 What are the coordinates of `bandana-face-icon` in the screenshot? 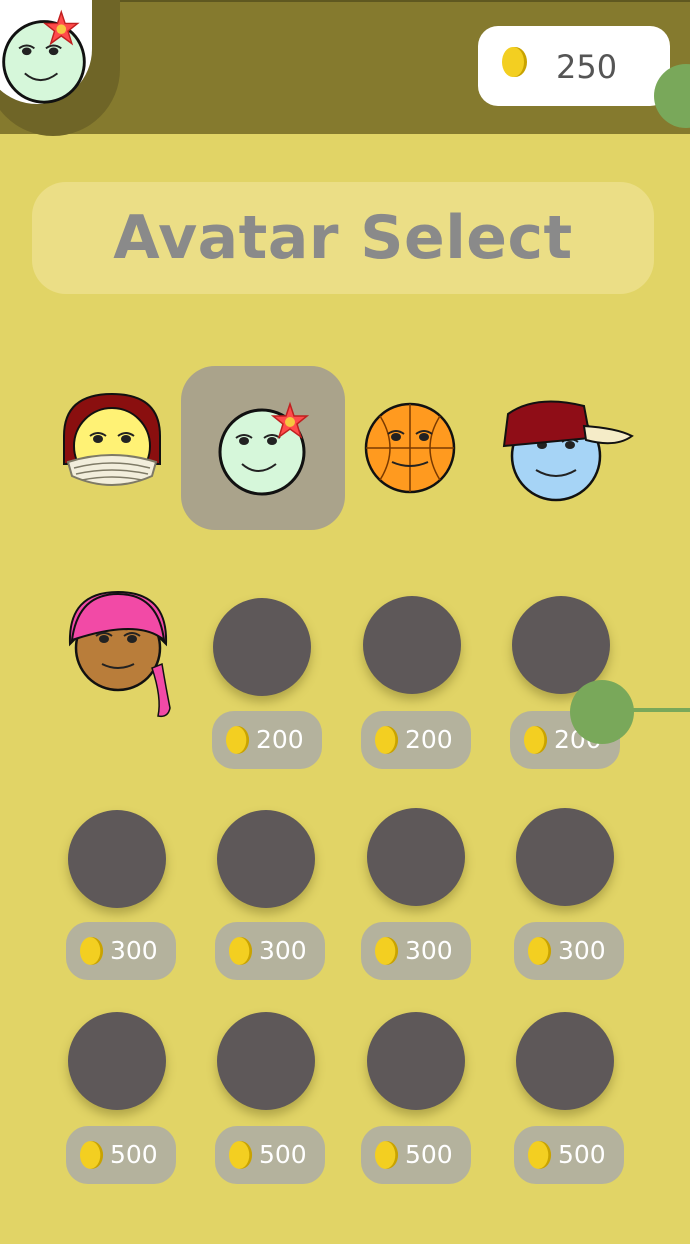 It's located at (112, 444).